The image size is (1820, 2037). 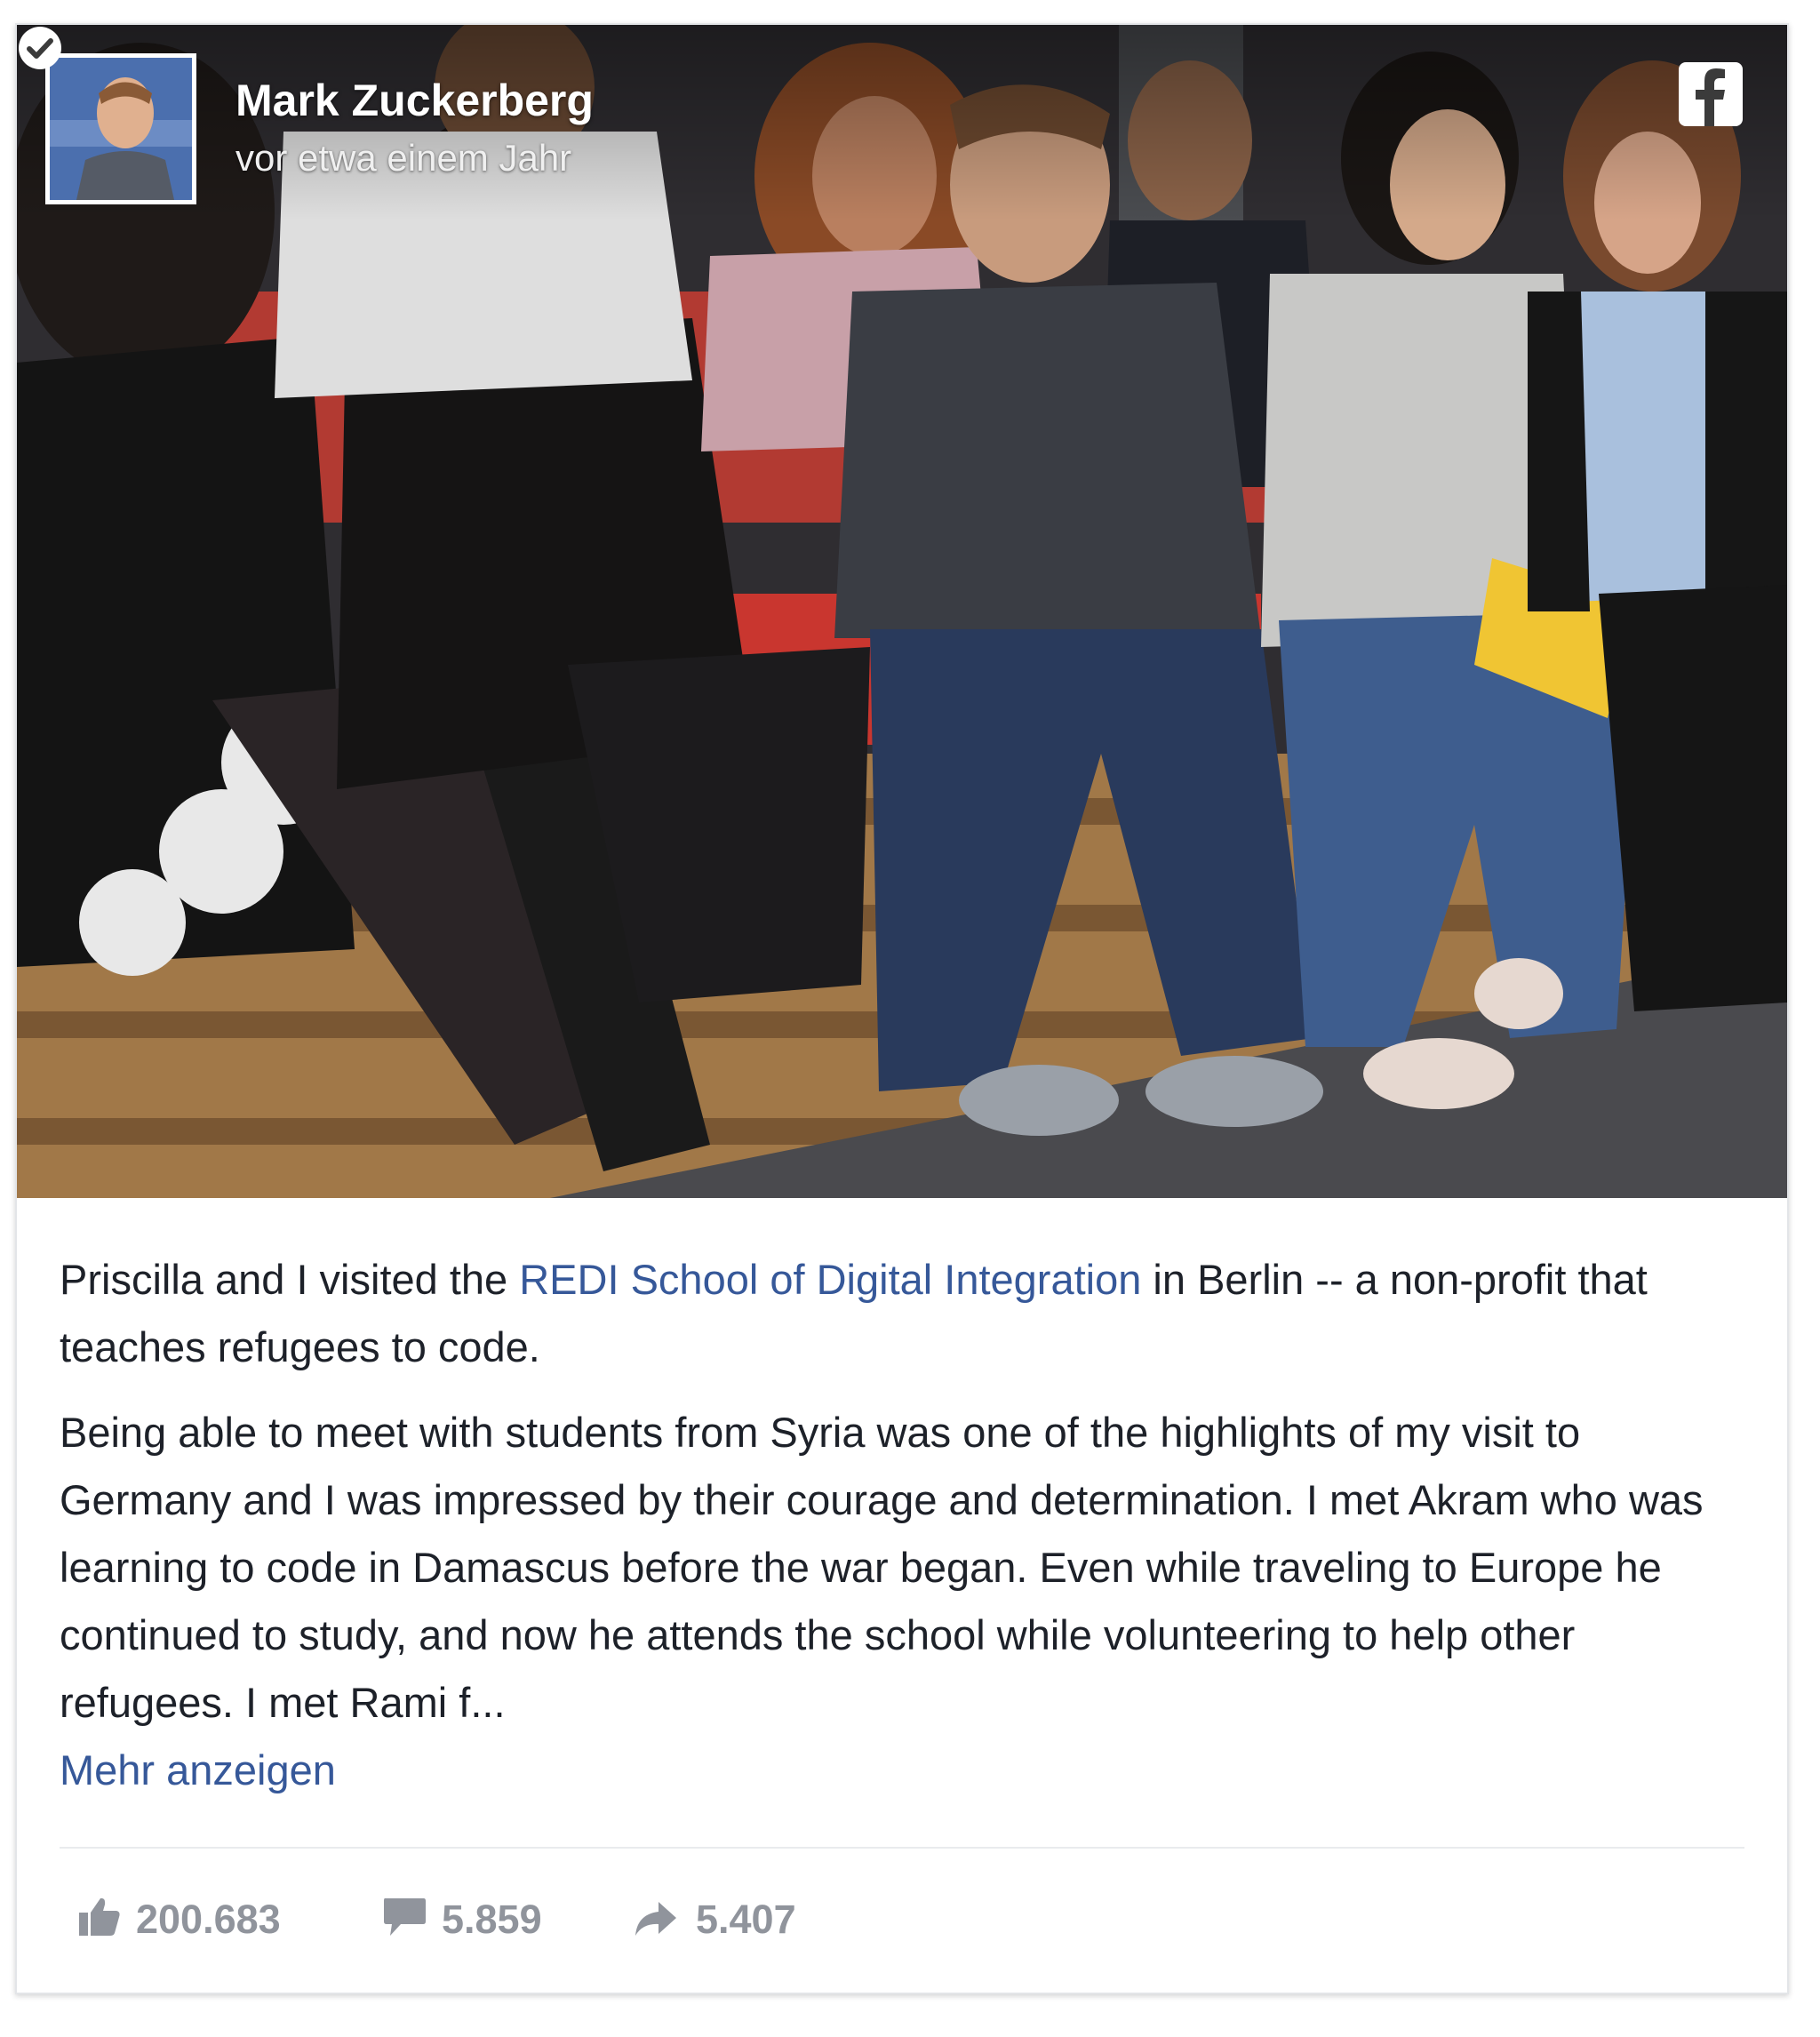 What do you see at coordinates (746, 1920) in the screenshot?
I see `share-count: 5.407` at bounding box center [746, 1920].